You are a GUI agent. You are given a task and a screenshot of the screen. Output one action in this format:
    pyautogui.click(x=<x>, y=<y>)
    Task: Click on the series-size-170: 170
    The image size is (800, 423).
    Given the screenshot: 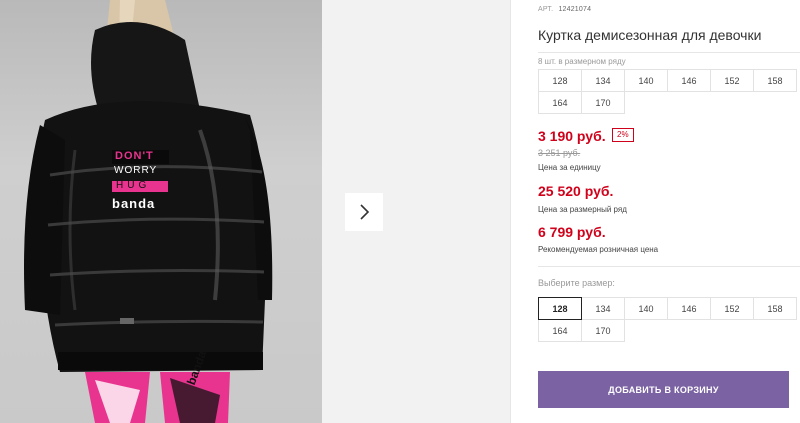 What is the action you would take?
    pyautogui.click(x=603, y=102)
    